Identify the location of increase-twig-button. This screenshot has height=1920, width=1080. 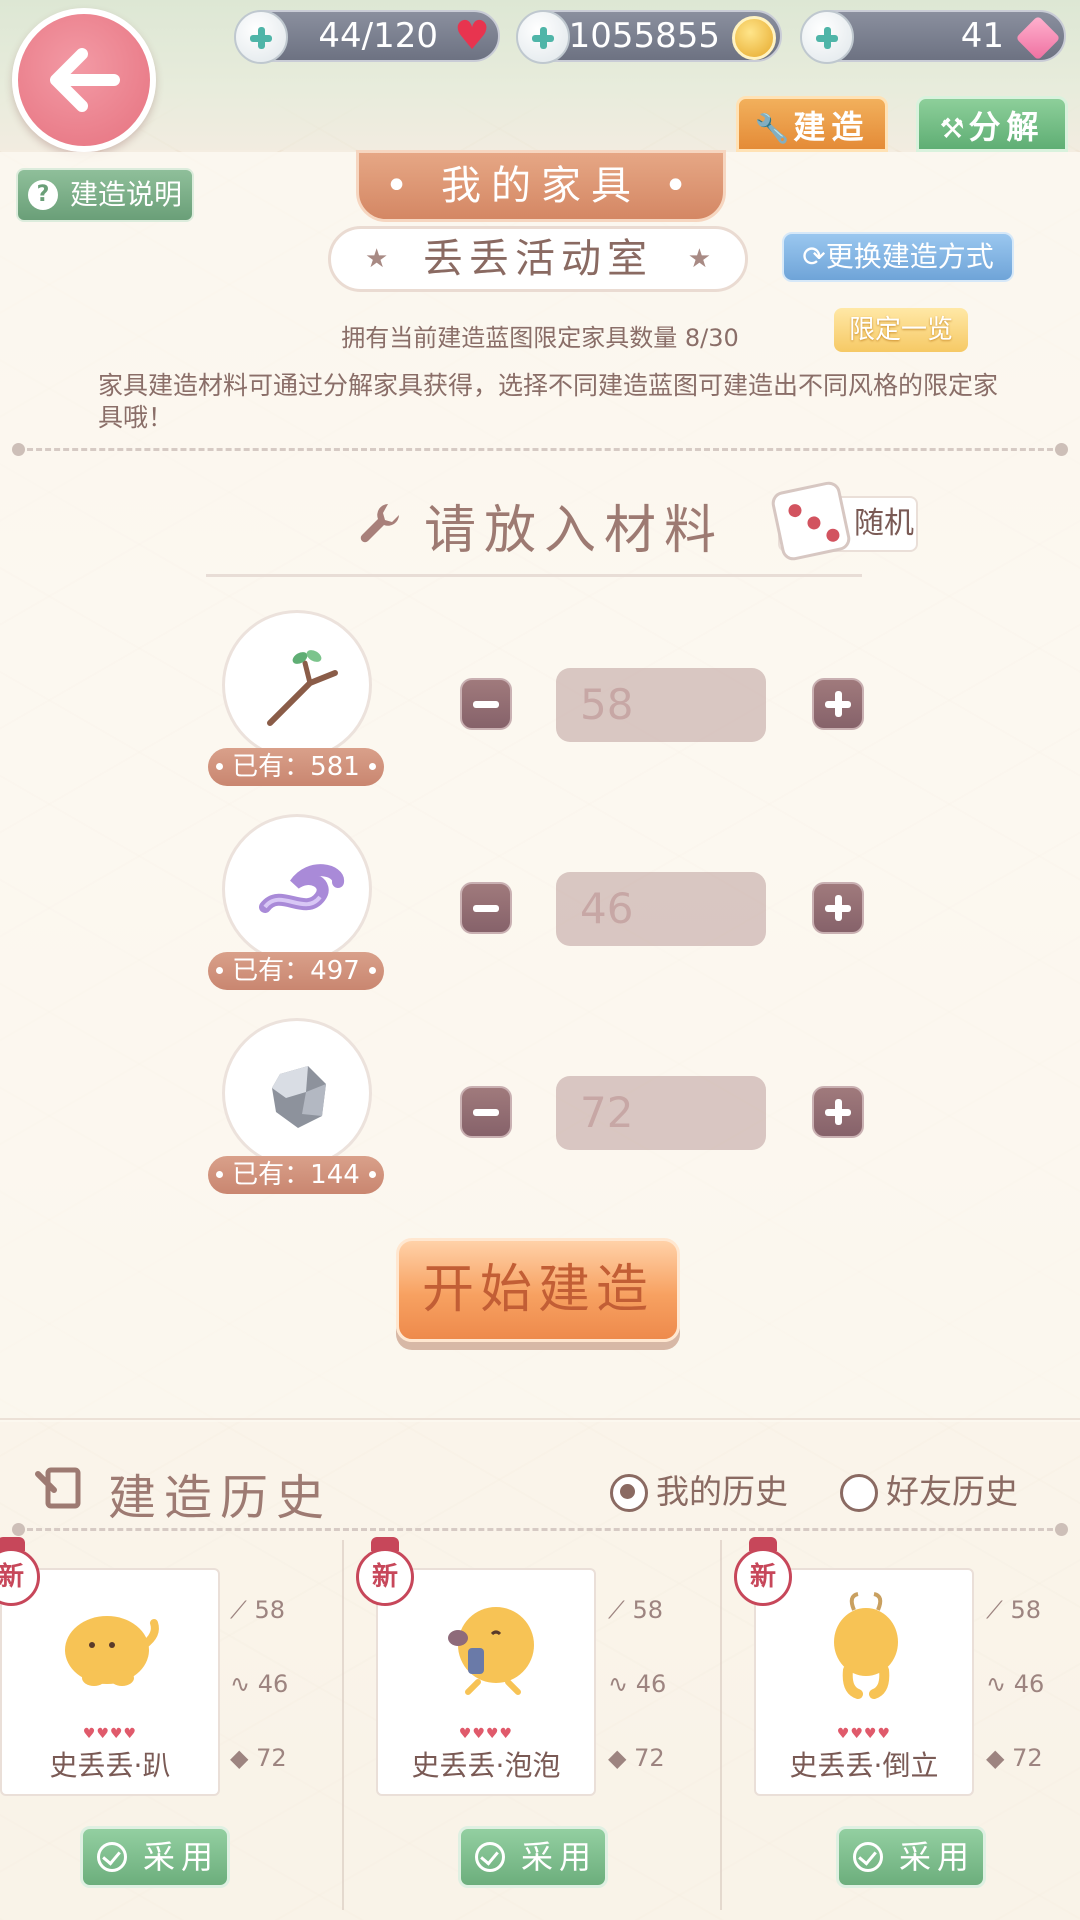
(838, 704).